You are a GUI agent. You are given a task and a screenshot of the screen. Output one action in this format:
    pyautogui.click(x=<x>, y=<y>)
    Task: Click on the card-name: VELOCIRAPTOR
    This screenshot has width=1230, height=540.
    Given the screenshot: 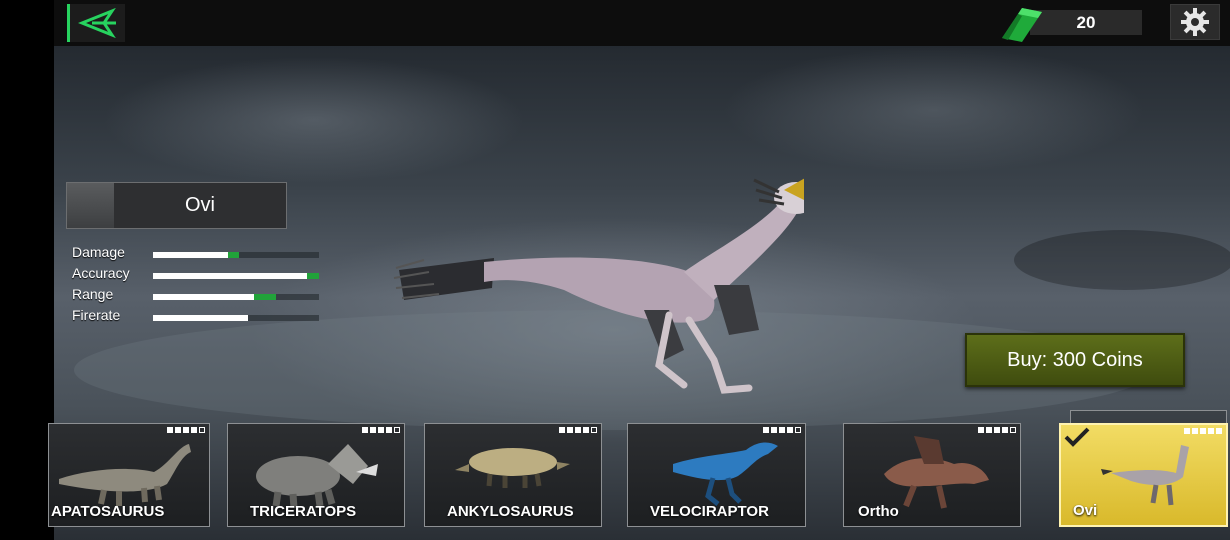 What is the action you would take?
    pyautogui.click(x=709, y=511)
    